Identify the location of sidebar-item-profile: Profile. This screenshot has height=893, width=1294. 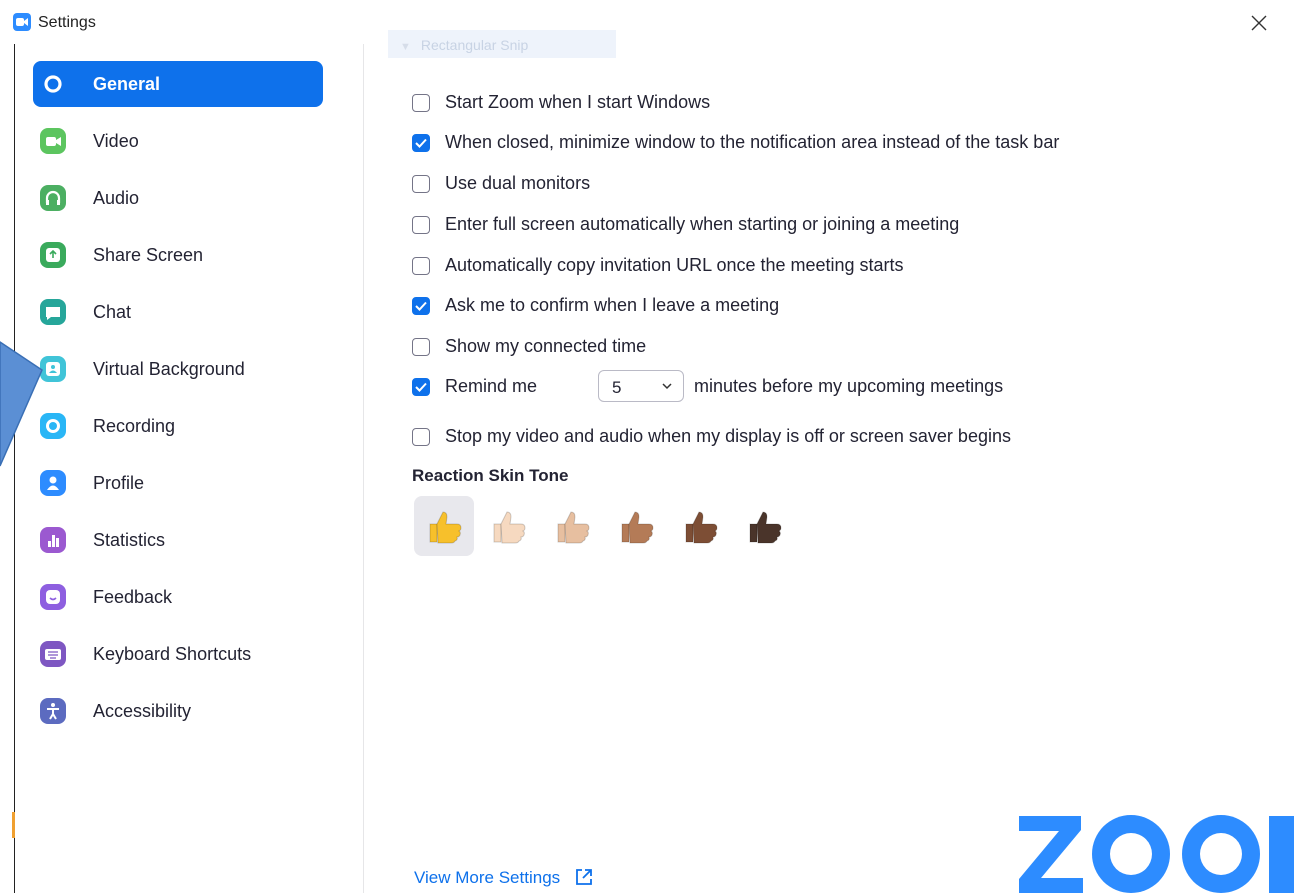
(178, 483).